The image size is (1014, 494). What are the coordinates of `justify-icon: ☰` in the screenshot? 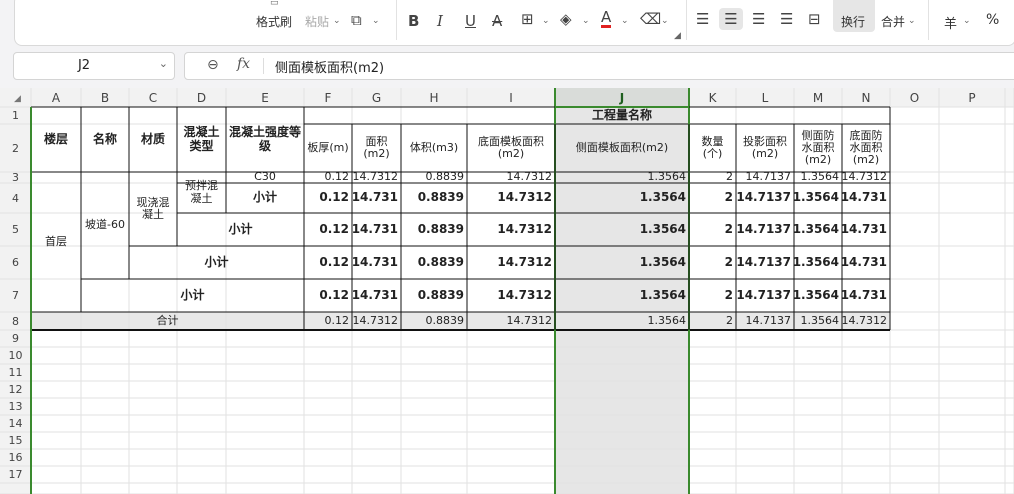 It's located at (786, 19).